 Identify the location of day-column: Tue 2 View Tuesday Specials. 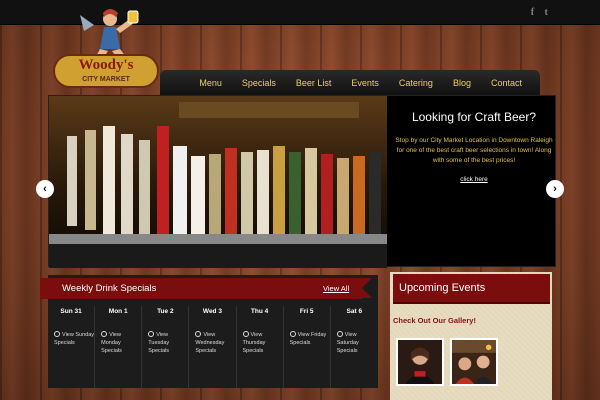
(166, 347).